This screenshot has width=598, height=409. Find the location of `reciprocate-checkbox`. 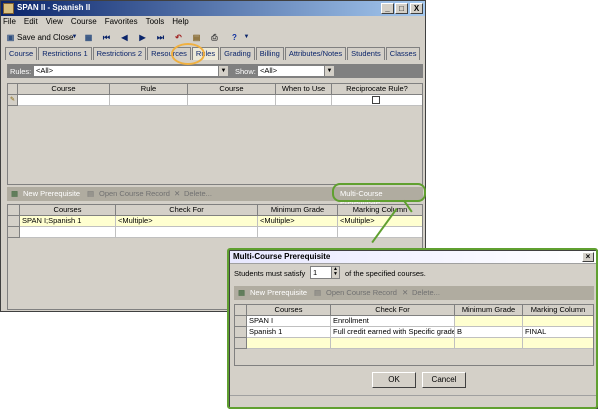

reciprocate-checkbox is located at coordinates (376, 100).